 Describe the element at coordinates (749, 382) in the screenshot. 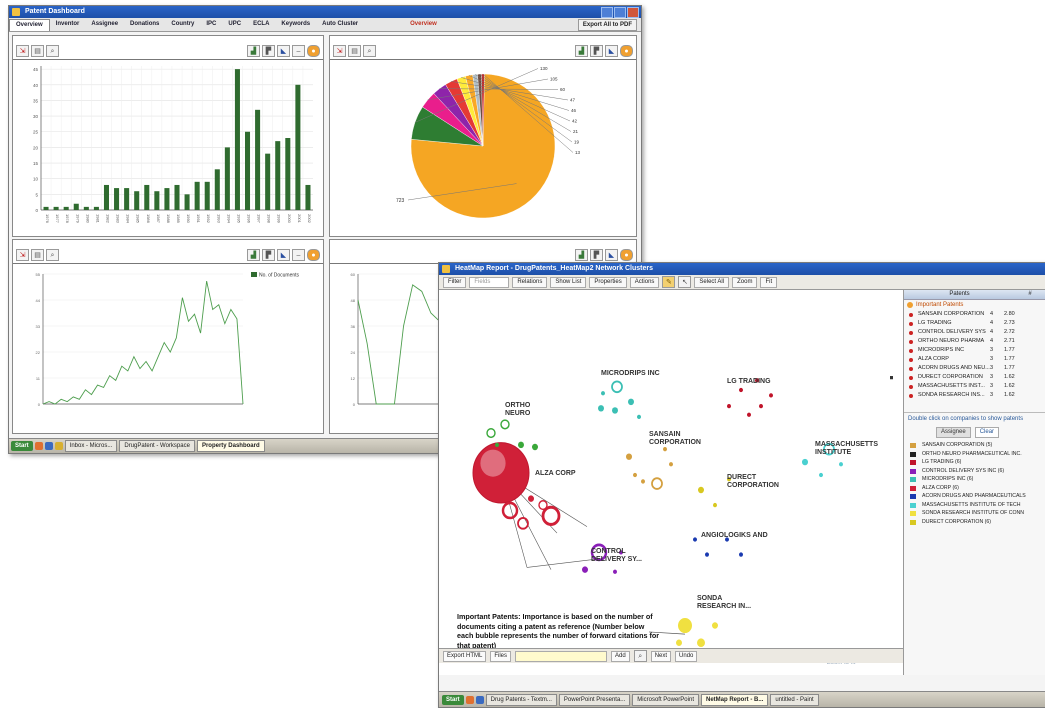

I see `cluster-label: LG TRADING` at that location.